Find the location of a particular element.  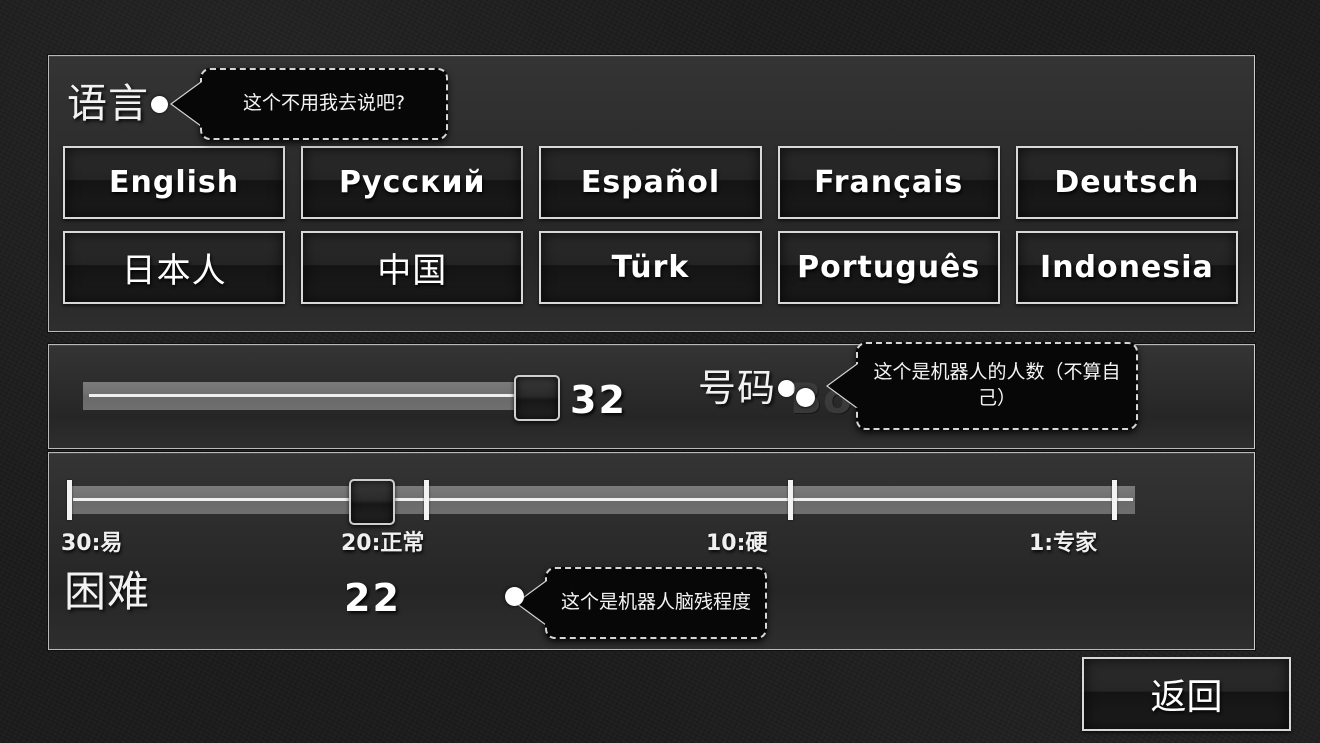

language-button-label: Español is located at coordinates (650, 182).